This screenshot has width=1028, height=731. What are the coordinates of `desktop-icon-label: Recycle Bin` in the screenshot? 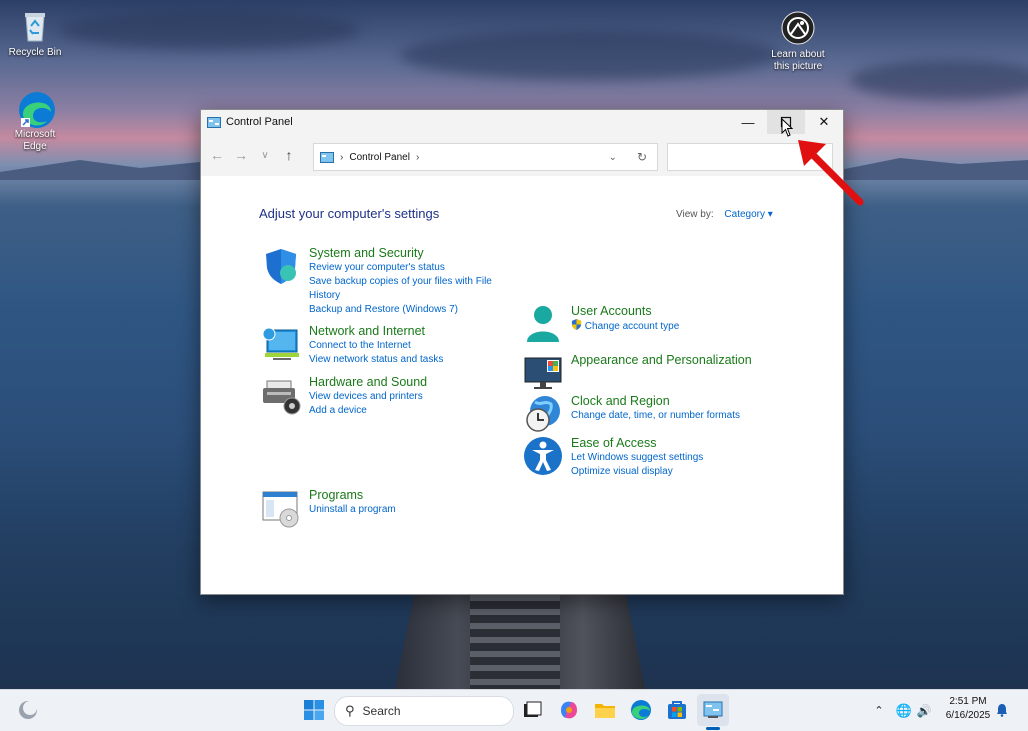 It's located at (35, 52).